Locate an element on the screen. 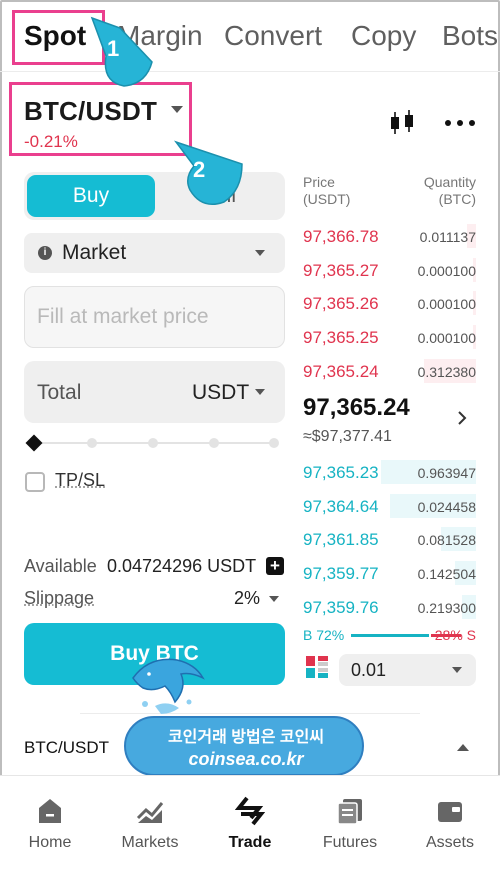 The width and height of the screenshot is (500, 873). bid-row: 97,359.76 0.219300 is located at coordinates (389, 606).